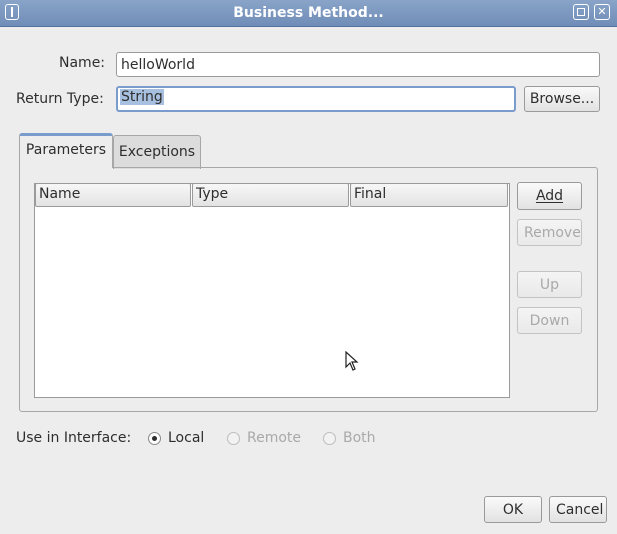 Image resolution: width=617 pixels, height=534 pixels. What do you see at coordinates (581, 12) in the screenshot?
I see `restore-button` at bounding box center [581, 12].